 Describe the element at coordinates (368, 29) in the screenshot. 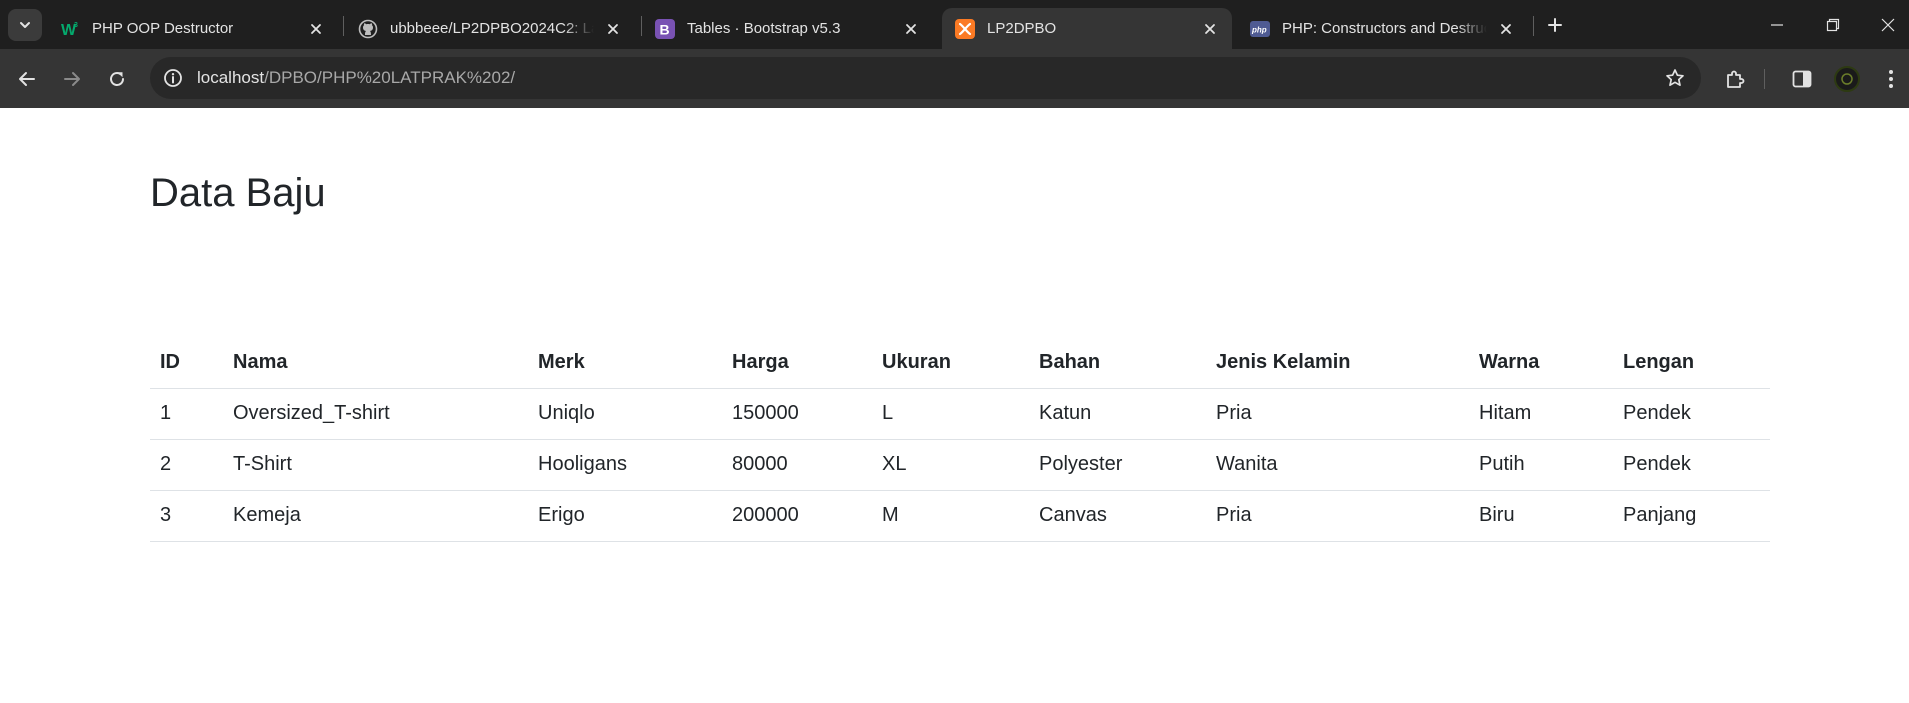

I see `github-icon` at that location.